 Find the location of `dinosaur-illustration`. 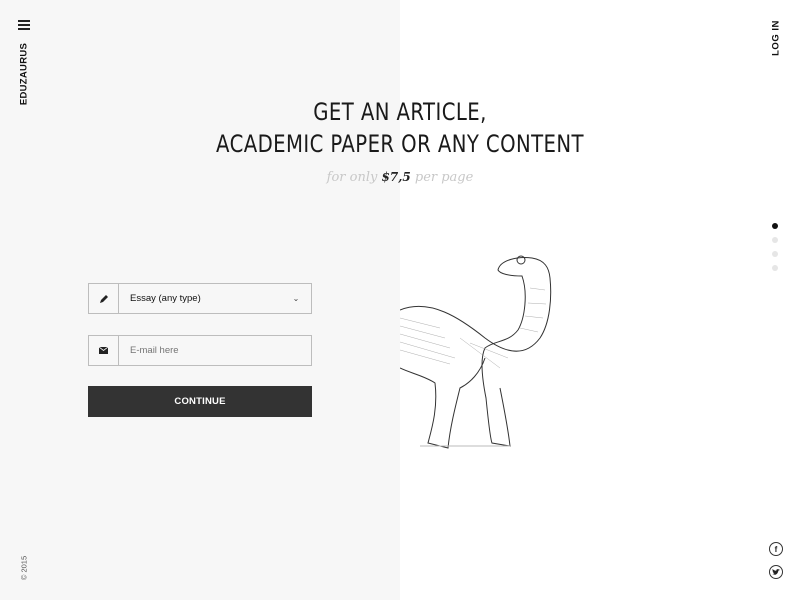

dinosaur-illustration is located at coordinates (476, 352).